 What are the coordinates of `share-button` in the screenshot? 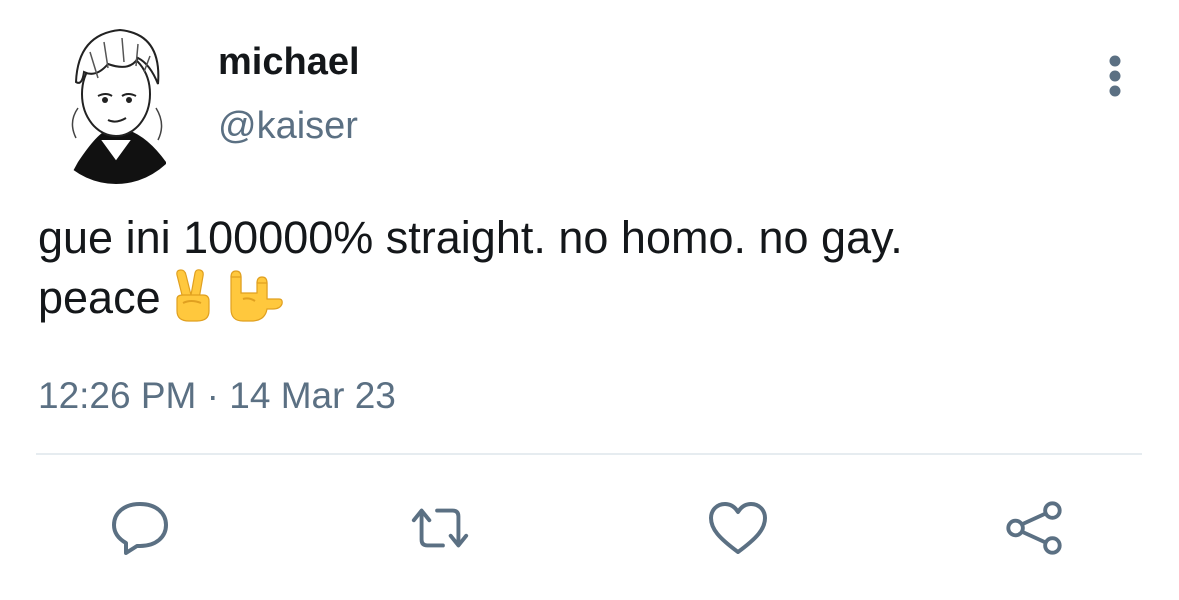 It's located at (1034, 528).